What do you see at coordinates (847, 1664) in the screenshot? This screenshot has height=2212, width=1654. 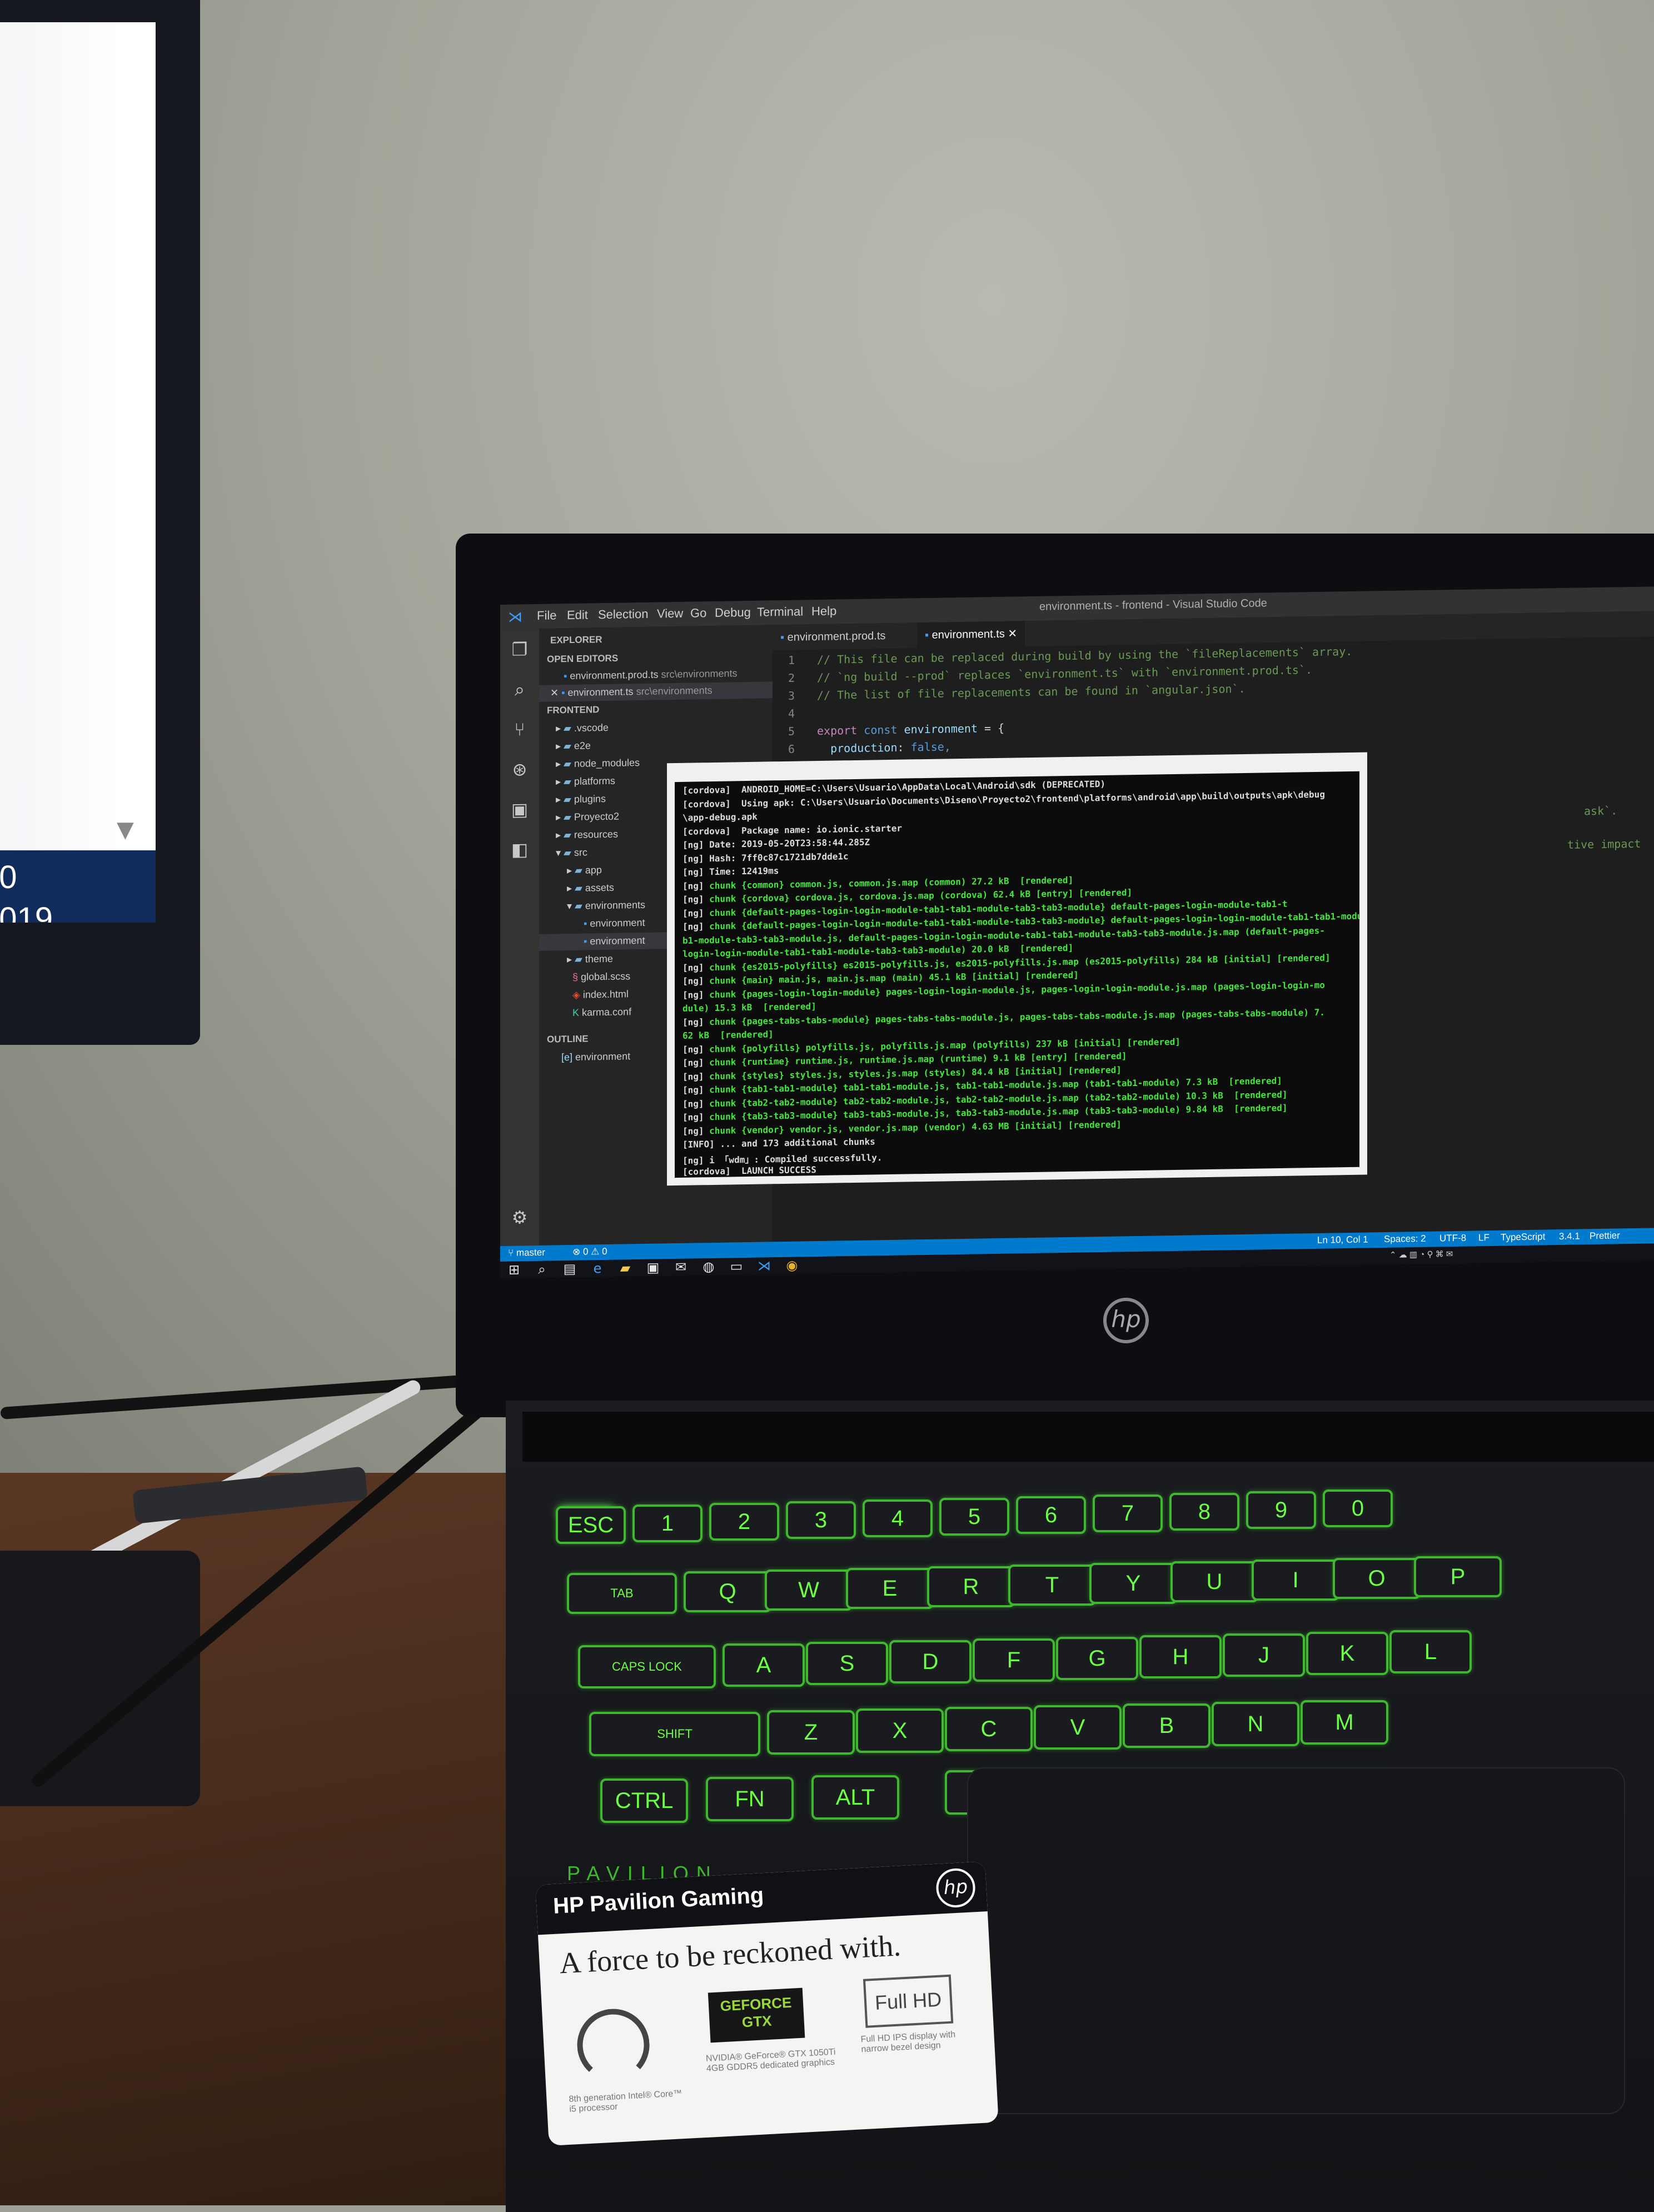 I see `keyboard-key: S` at bounding box center [847, 1664].